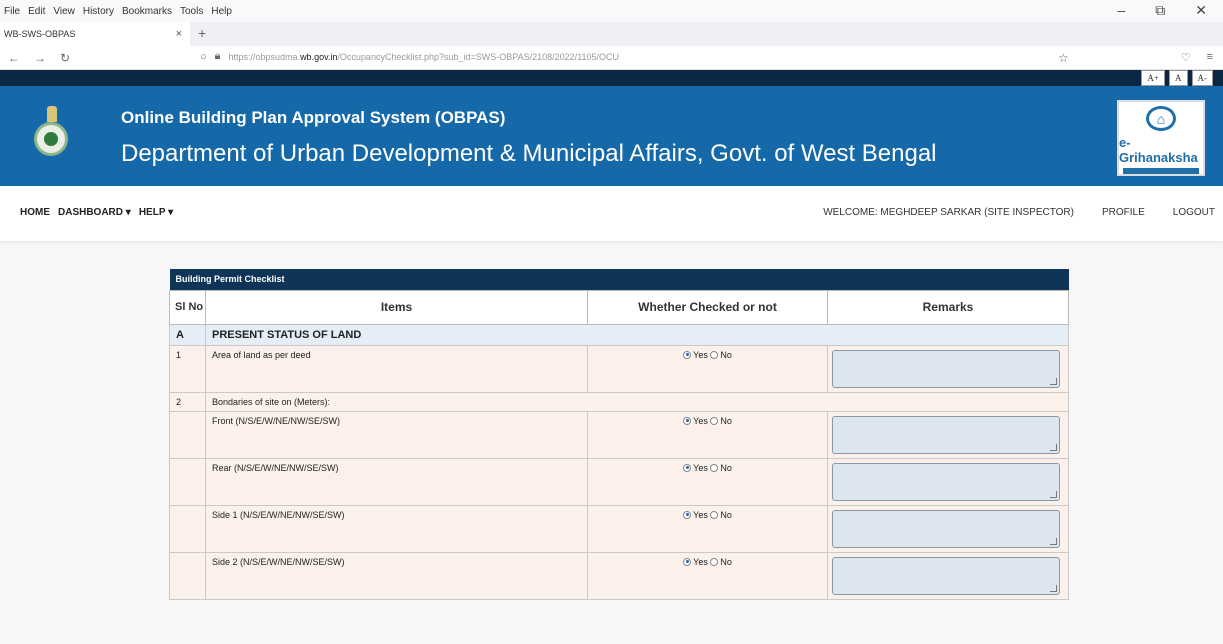 This screenshot has height=644, width=1223. What do you see at coordinates (203, 56) in the screenshot?
I see `shield-icon: ○` at bounding box center [203, 56].